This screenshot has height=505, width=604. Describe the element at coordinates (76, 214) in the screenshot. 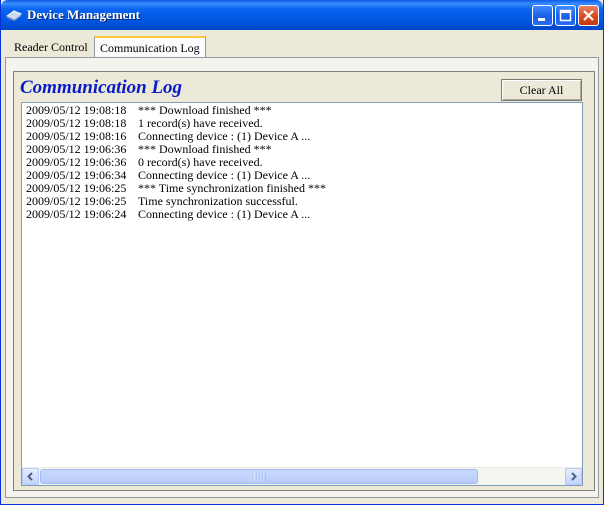

I see `log-time: 2009/05/12 19:06:24` at that location.